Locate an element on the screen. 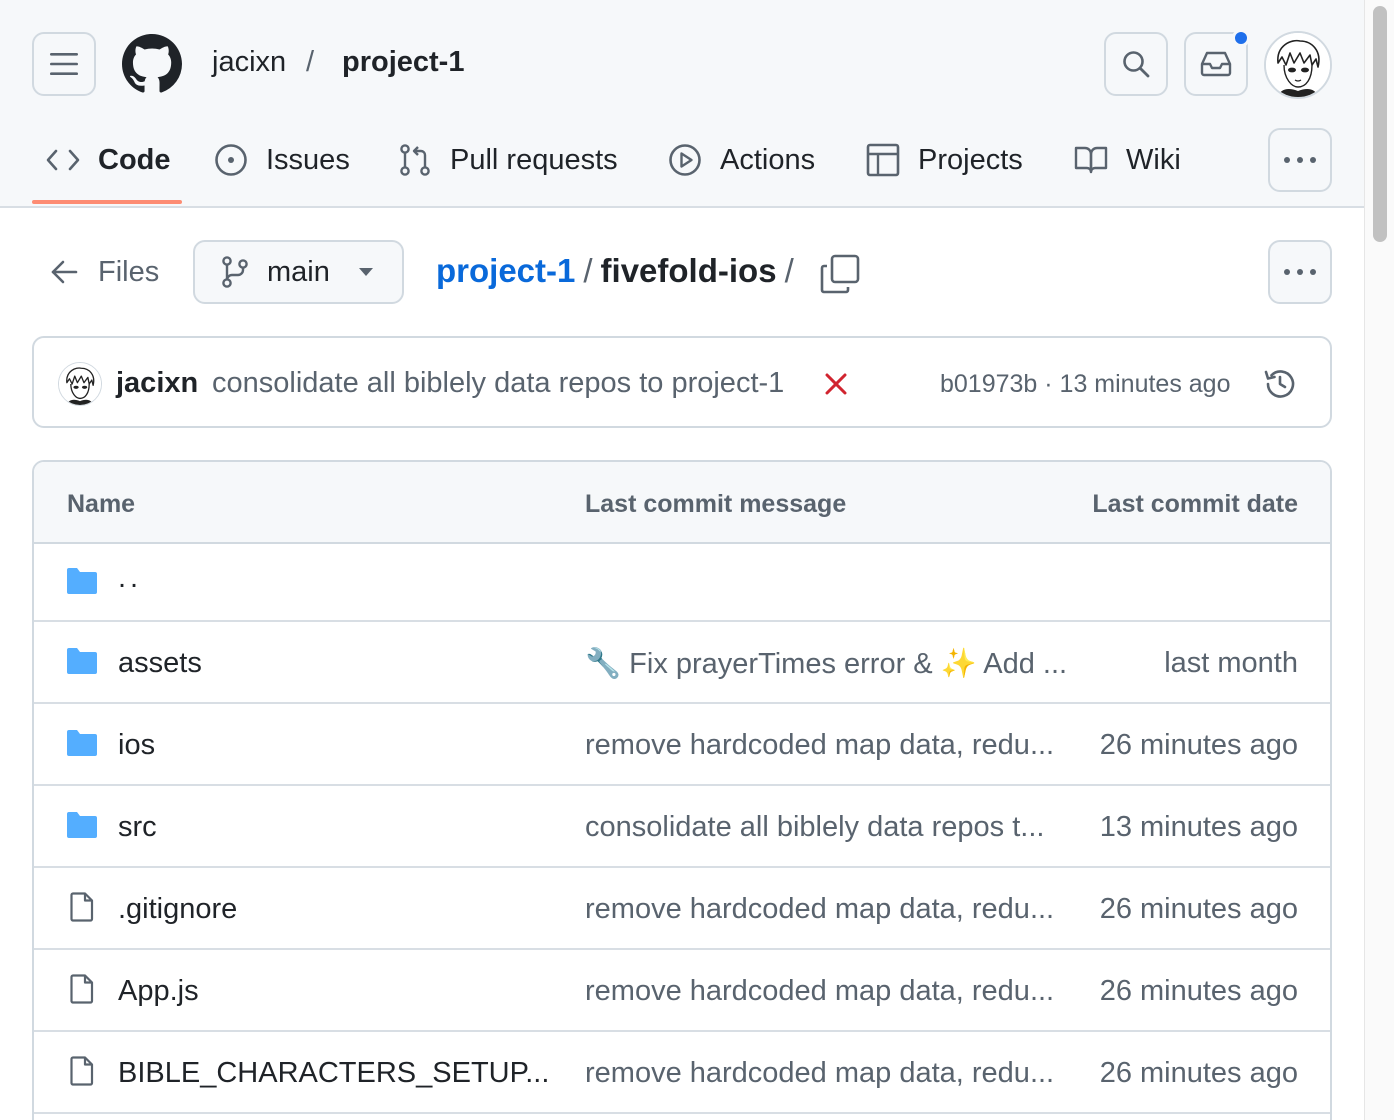  triangle-down-icon is located at coordinates (365, 272).